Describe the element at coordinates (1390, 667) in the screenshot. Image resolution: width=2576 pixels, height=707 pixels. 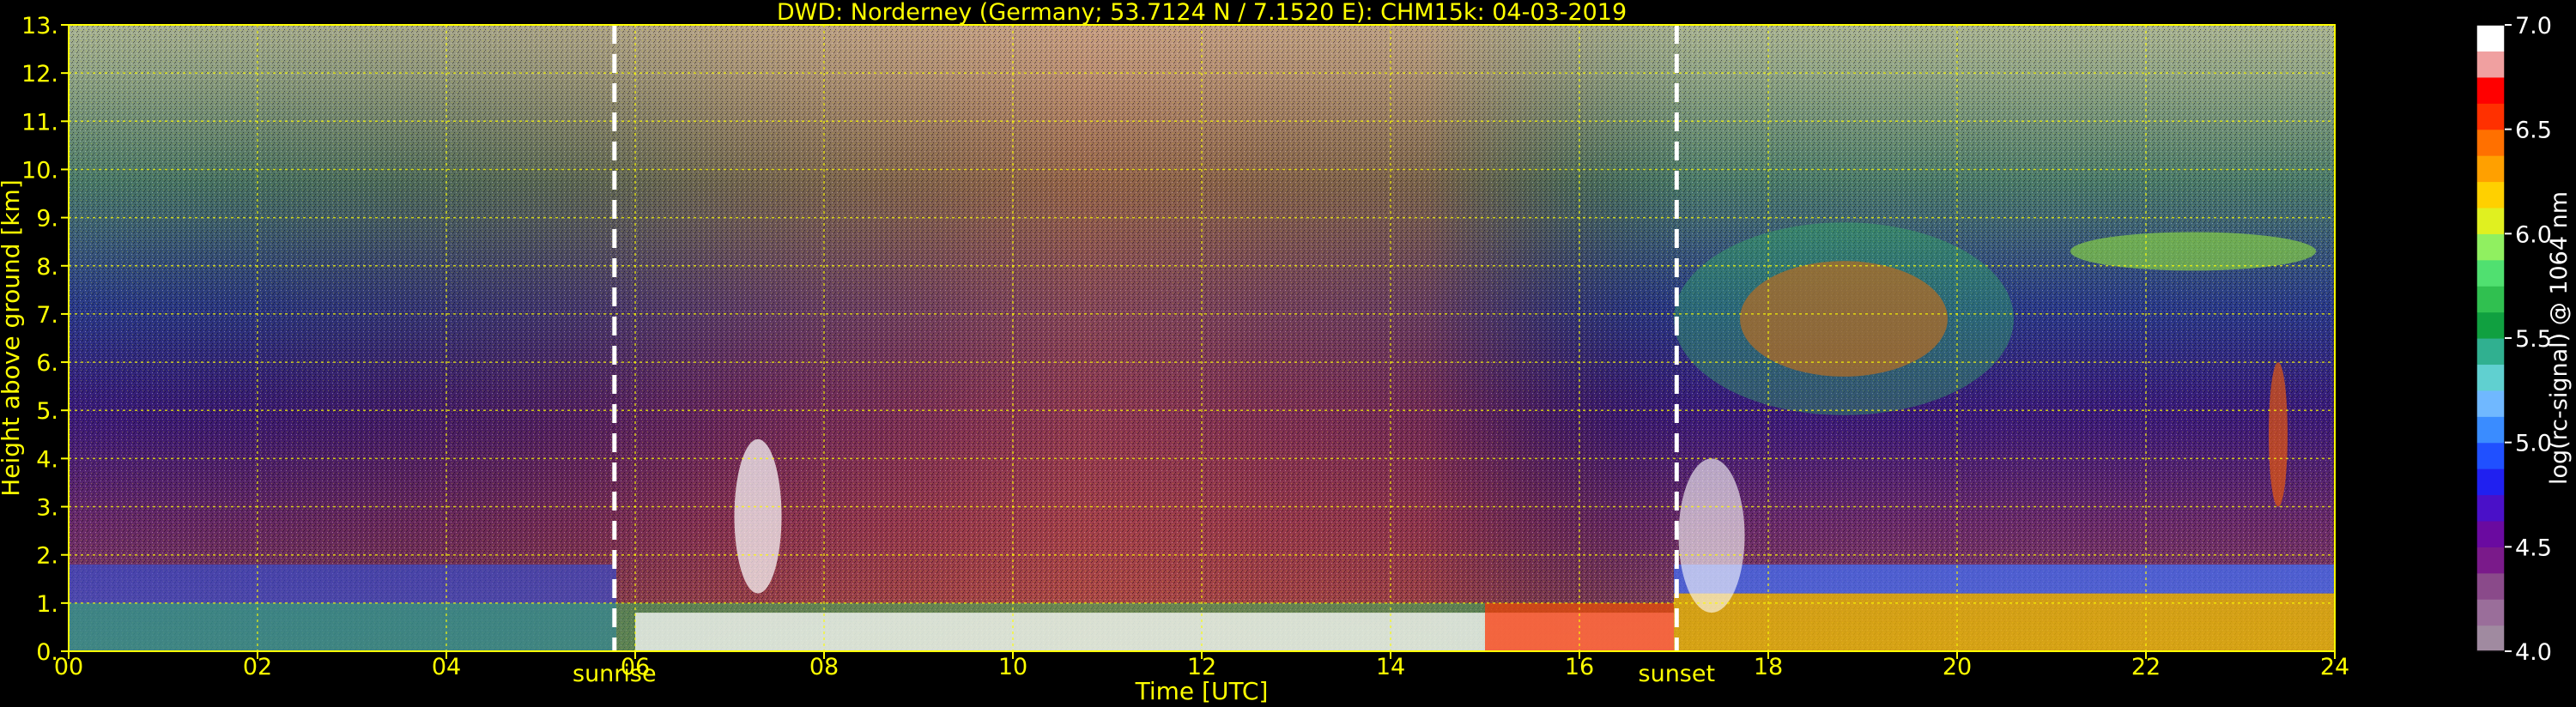
I see `x-tick-label: 14` at that location.